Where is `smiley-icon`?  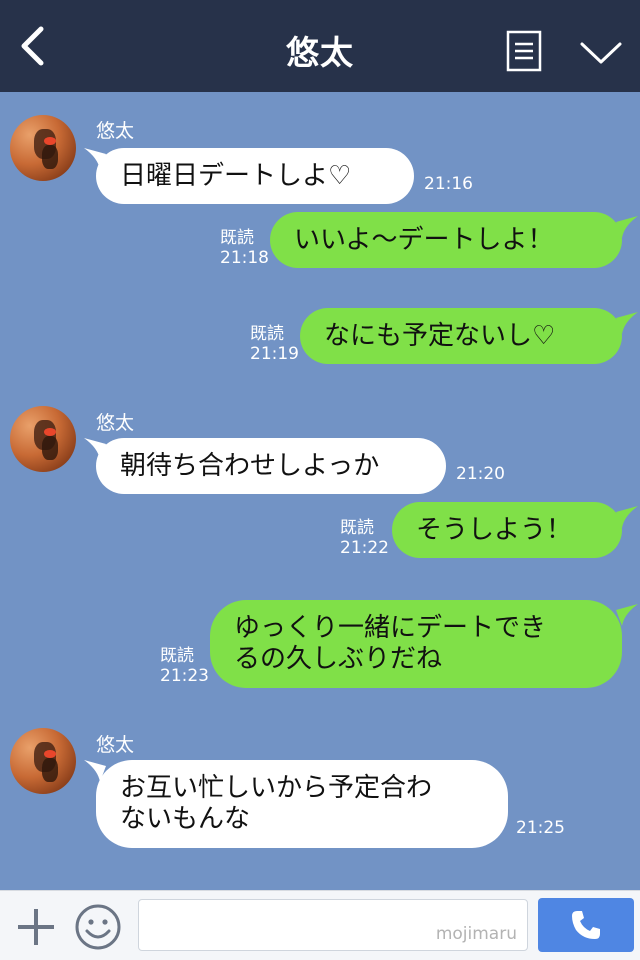 smiley-icon is located at coordinates (98, 927).